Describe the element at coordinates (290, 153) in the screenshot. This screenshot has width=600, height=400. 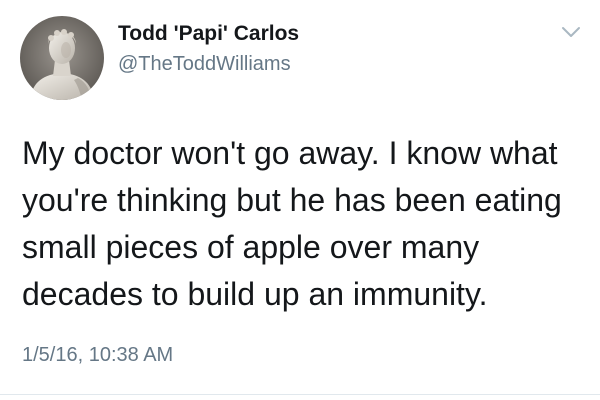
I see `tweet-text-line: My doctor won't go away. I know what` at that location.